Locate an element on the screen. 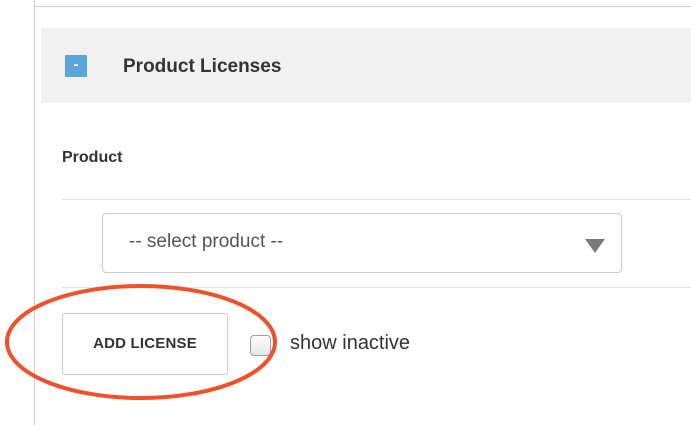  product-select: -- select product -- is located at coordinates (362, 243).